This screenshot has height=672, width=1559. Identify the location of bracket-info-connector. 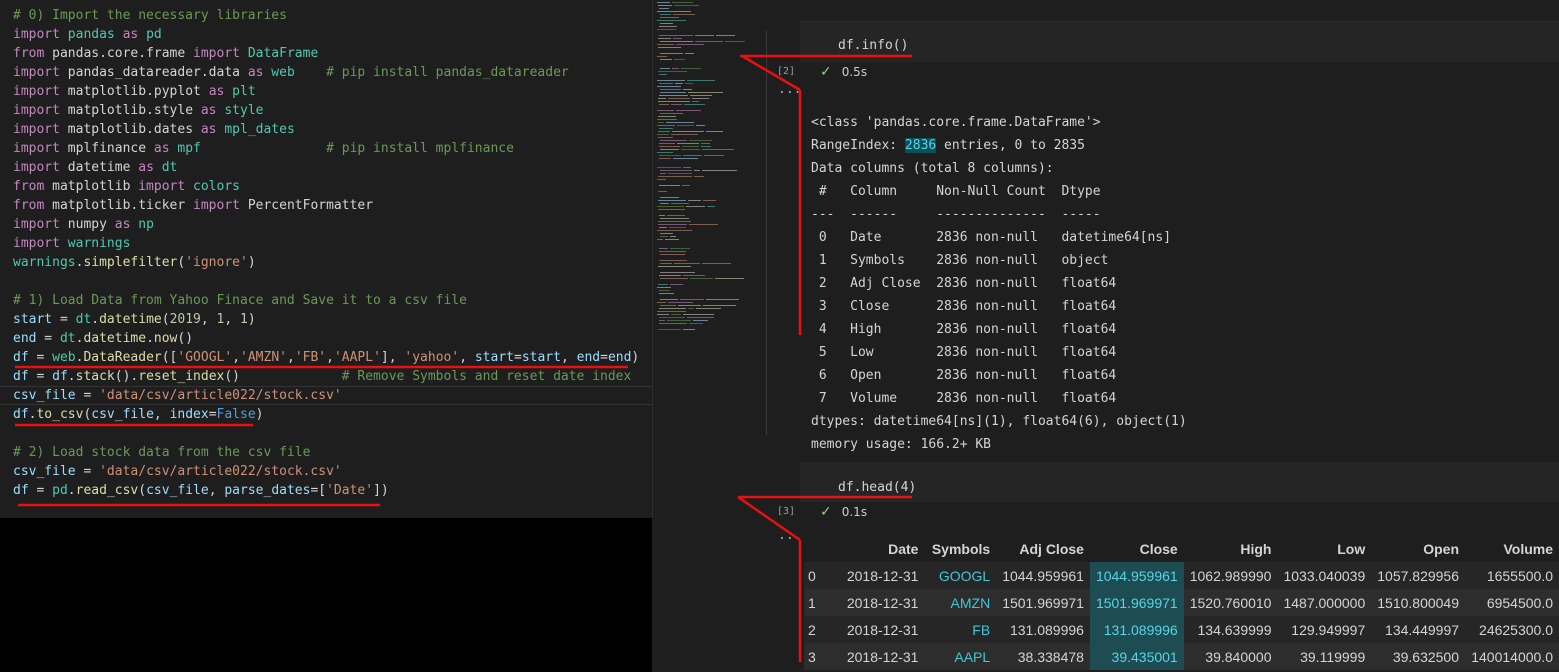
(771, 73).